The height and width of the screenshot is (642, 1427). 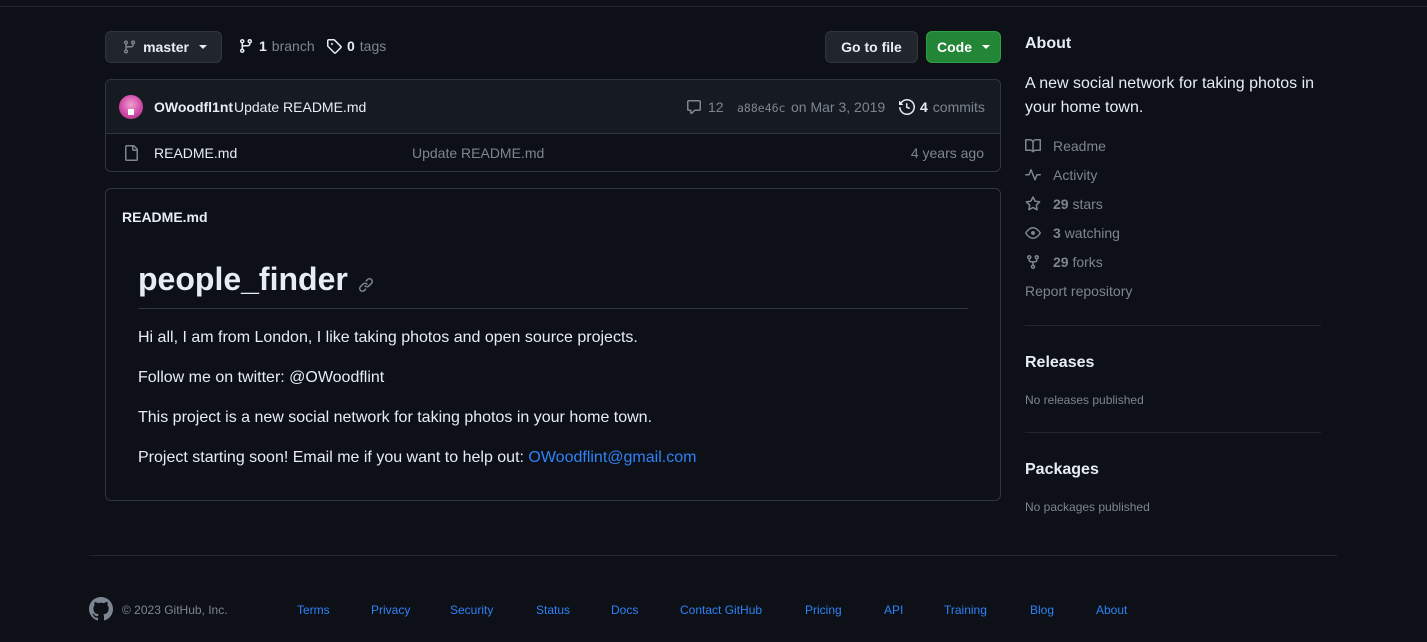 I want to click on forks-label: forks, so click(x=1087, y=262).